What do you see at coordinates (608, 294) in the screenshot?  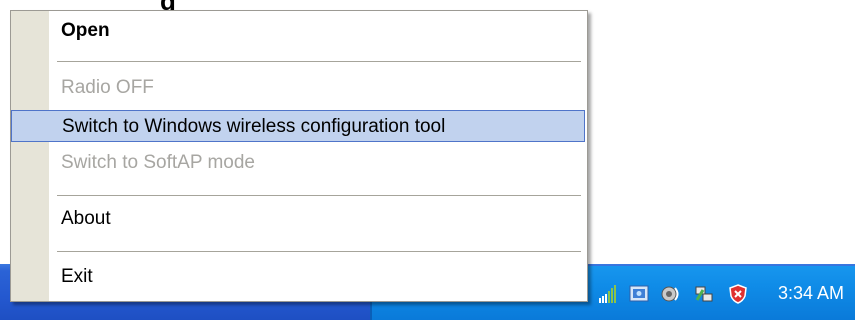 I see `signal-strength-icon` at bounding box center [608, 294].